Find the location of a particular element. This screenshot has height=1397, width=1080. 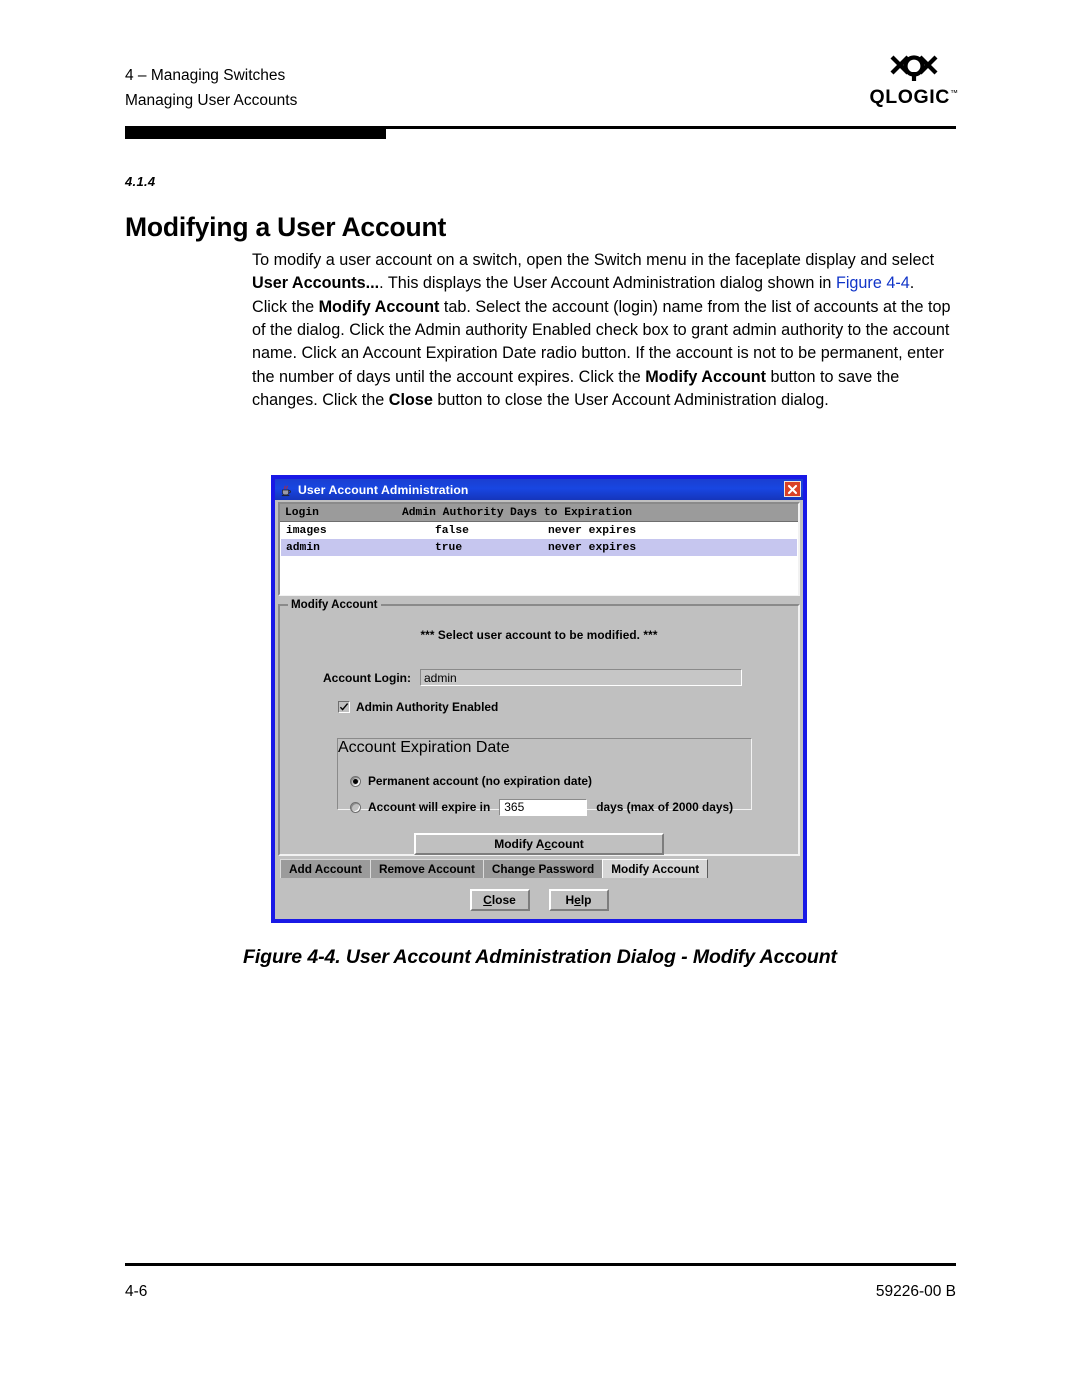

page-title: Modifying a User Account is located at coordinates (286, 226).